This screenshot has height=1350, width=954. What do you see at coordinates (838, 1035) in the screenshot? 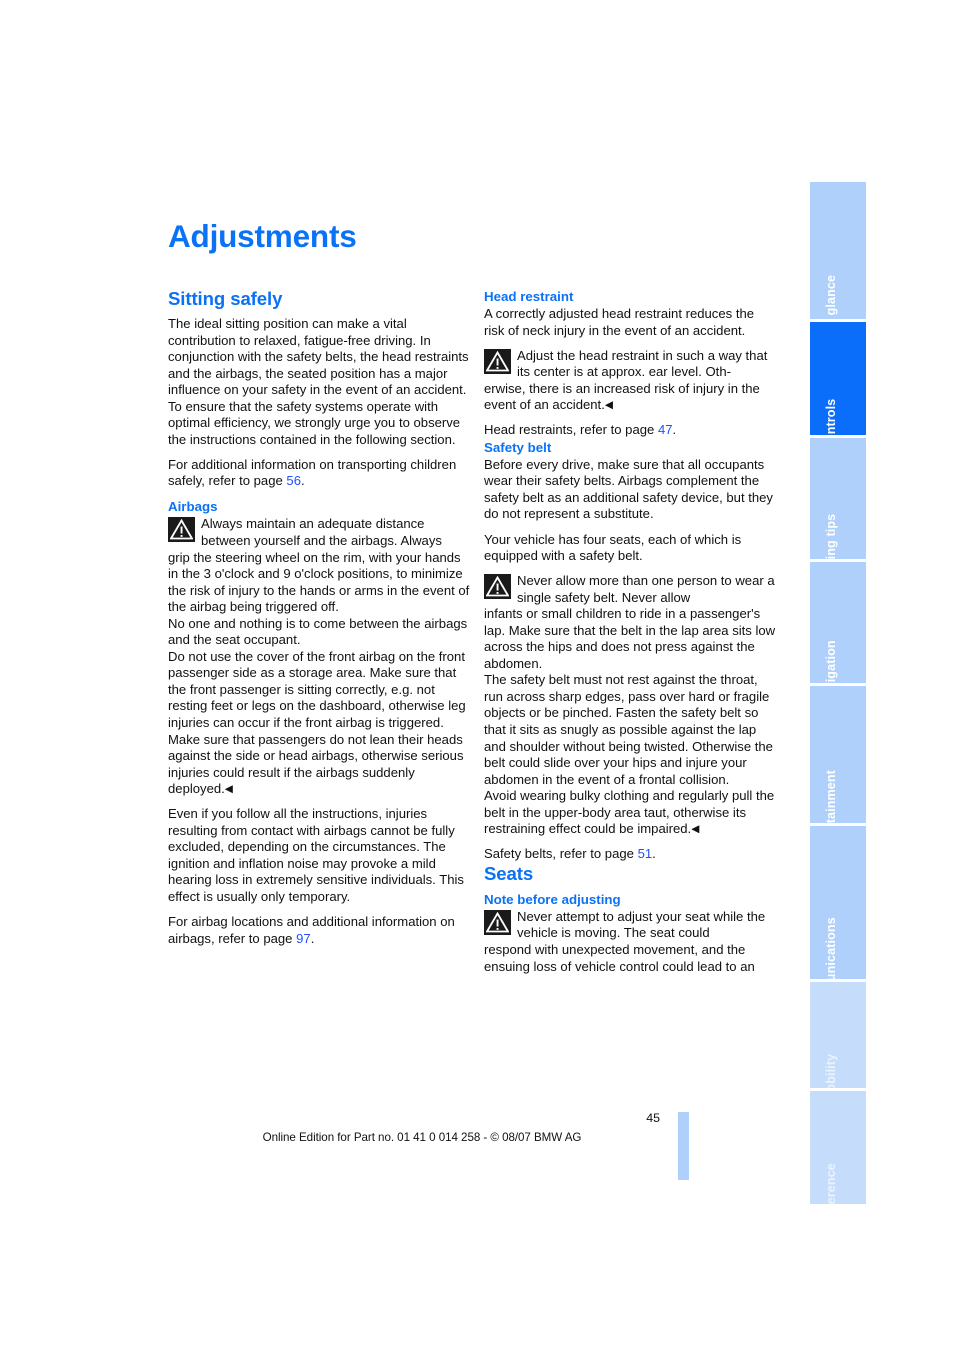
I see `tab-mobility: Mobility` at bounding box center [838, 1035].